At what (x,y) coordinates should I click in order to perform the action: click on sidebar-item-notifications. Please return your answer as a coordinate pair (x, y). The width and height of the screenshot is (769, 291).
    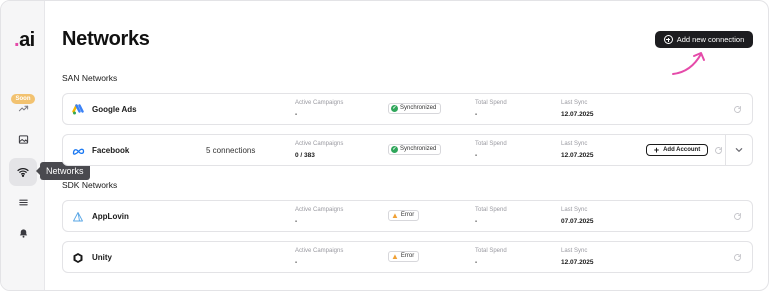
    Looking at the image, I should click on (23, 233).